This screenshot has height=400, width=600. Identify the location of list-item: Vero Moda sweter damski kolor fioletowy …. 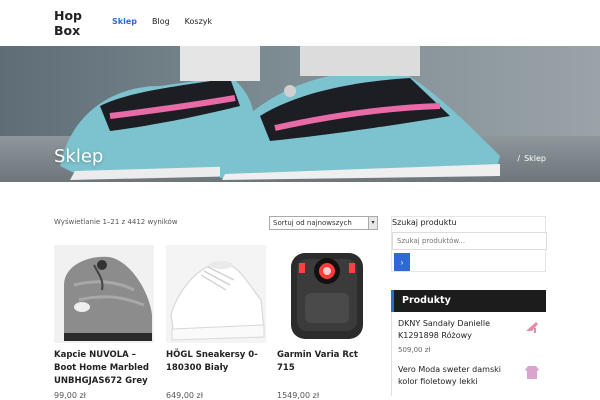
(469, 377).